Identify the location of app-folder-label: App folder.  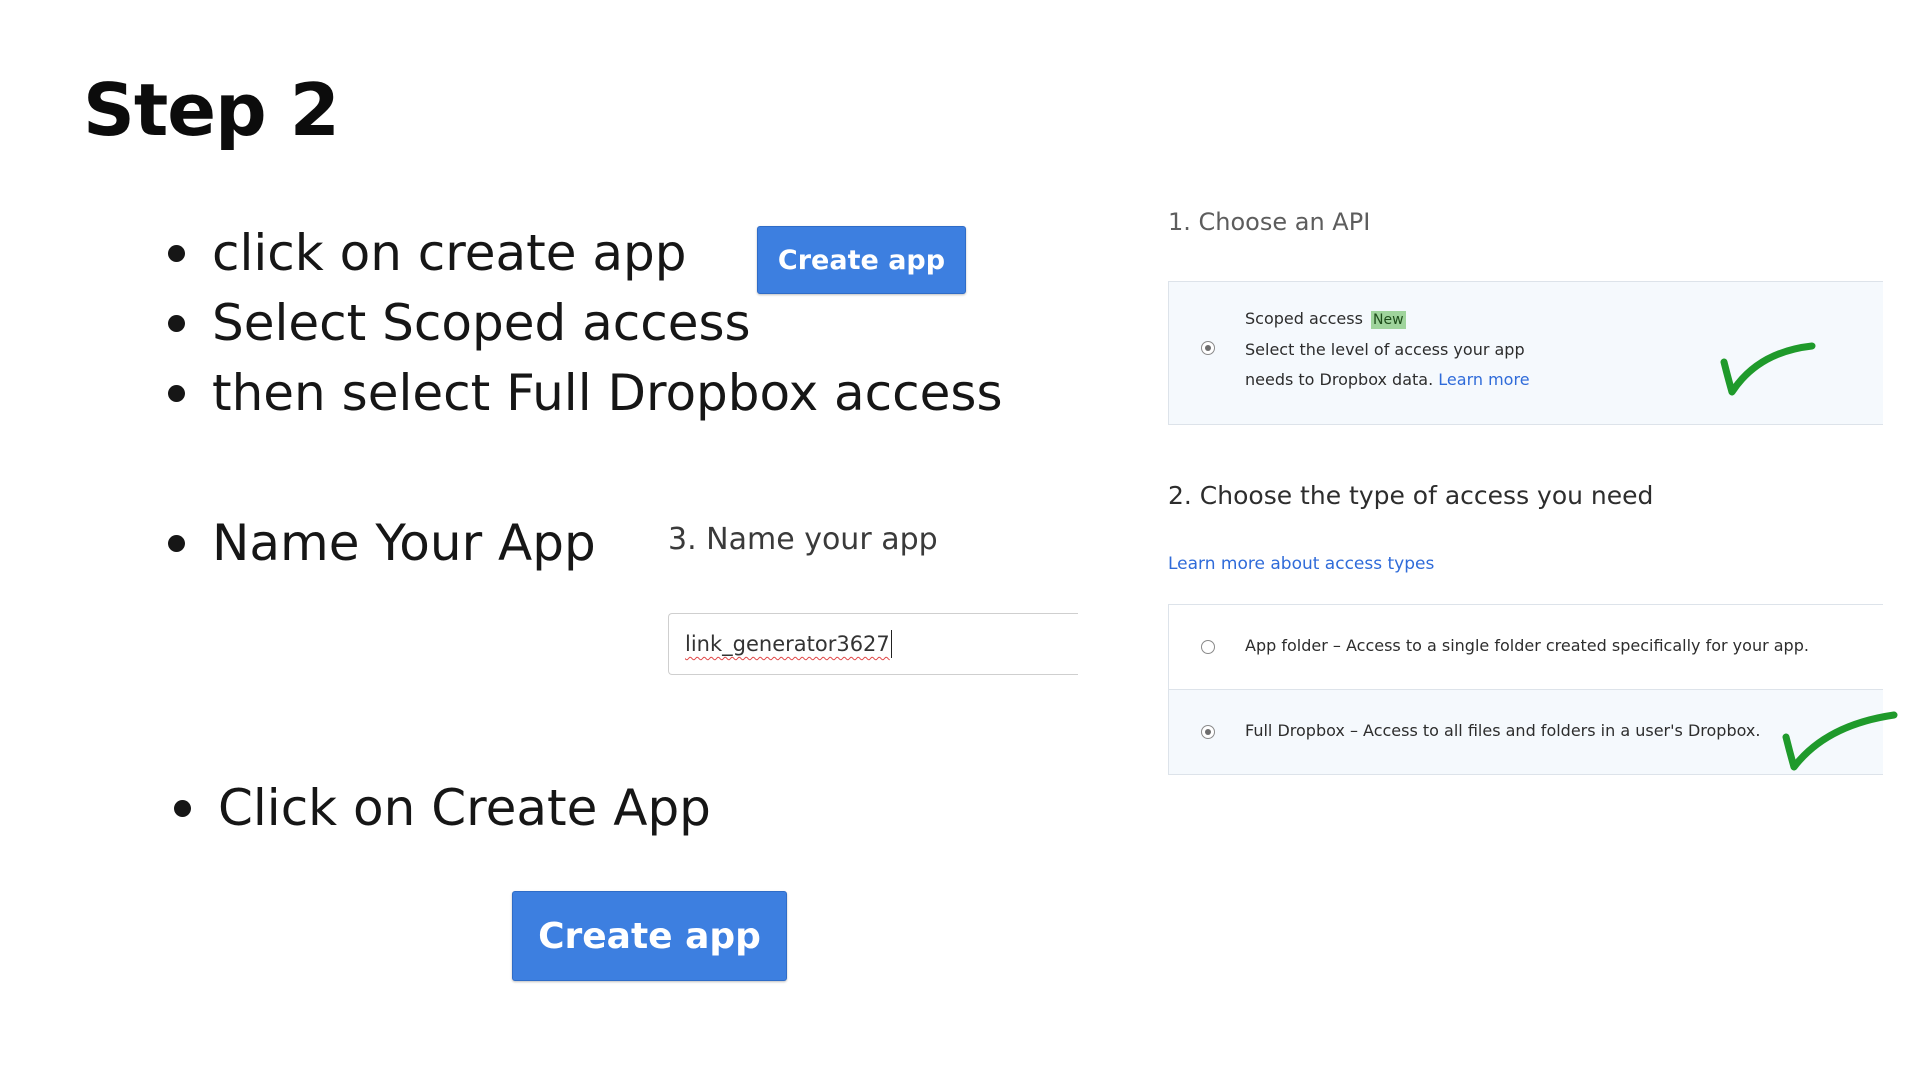
(1286, 645).